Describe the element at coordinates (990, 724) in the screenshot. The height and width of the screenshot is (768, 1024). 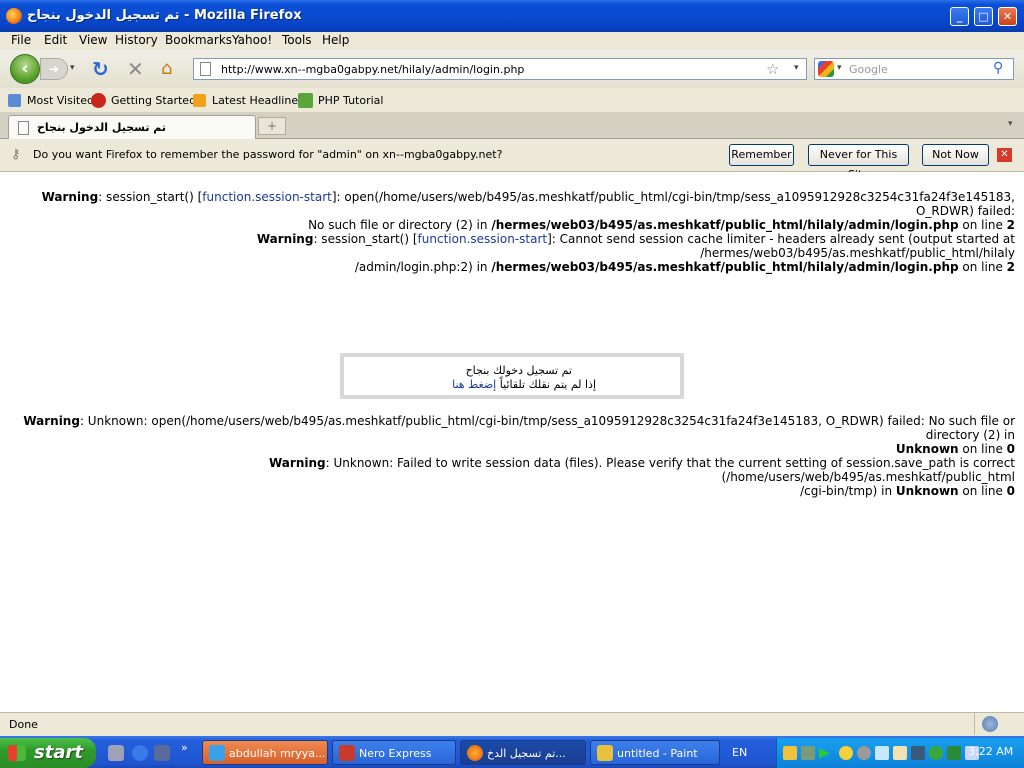
I see `status-globe-icon` at that location.